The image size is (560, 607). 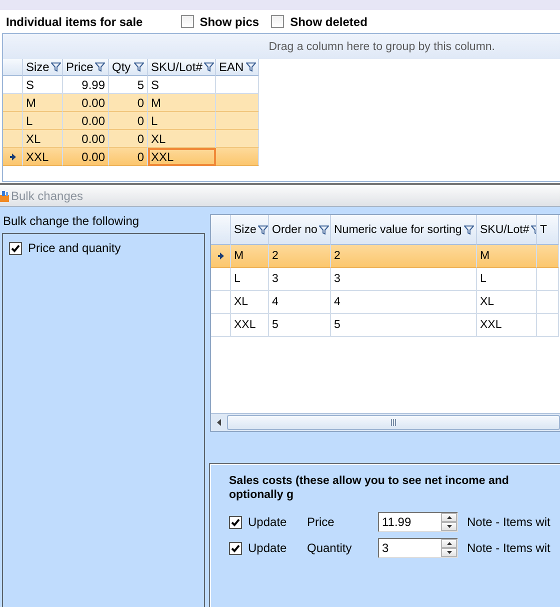 I want to click on grip-icon, so click(x=393, y=422).